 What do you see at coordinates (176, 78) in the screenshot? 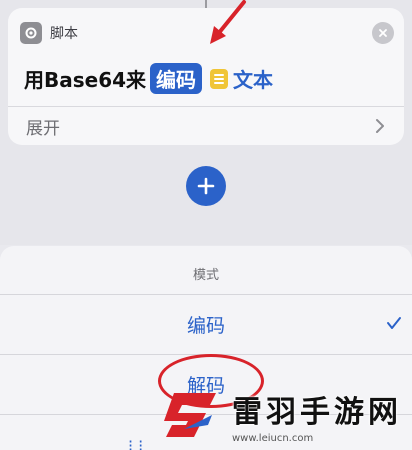
I see `mode-token: 编码` at bounding box center [176, 78].